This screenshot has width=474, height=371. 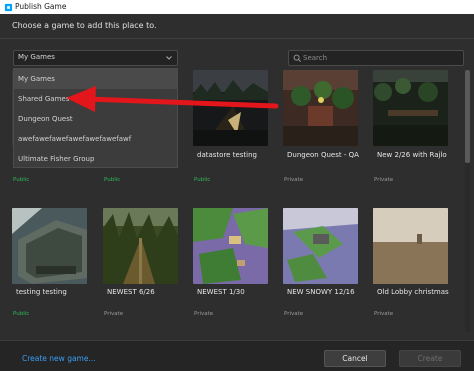 What do you see at coordinates (95, 159) in the screenshot?
I see `menu-item-ultimate-fisher-group: Ultimate Fisher Group` at bounding box center [95, 159].